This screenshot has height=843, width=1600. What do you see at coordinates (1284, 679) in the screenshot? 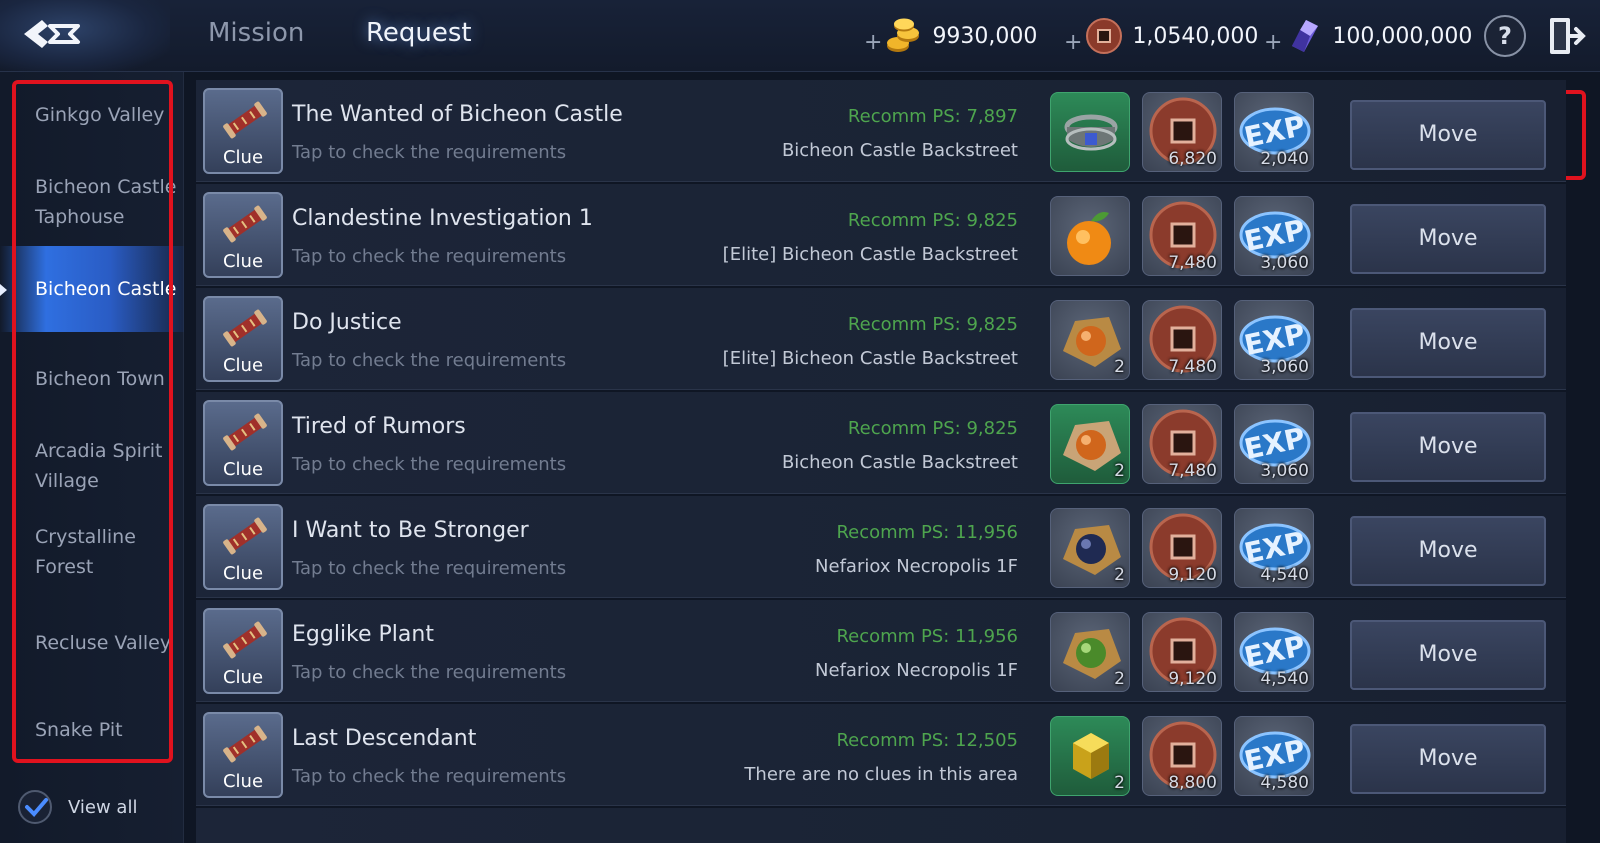
I see `reward-exp-amount: 4,540` at bounding box center [1284, 679].